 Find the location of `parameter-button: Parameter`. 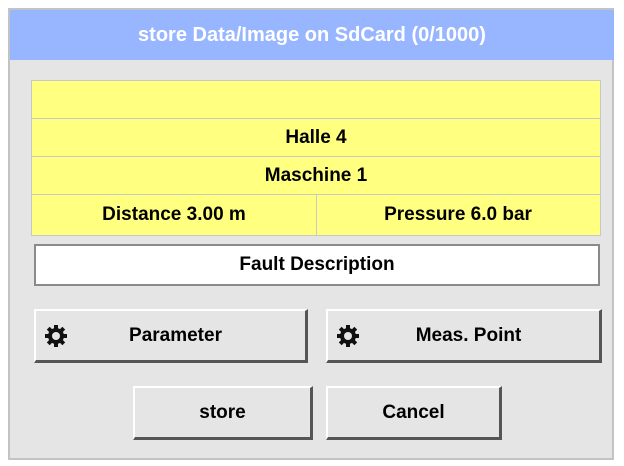

parameter-button: Parameter is located at coordinates (171, 336).